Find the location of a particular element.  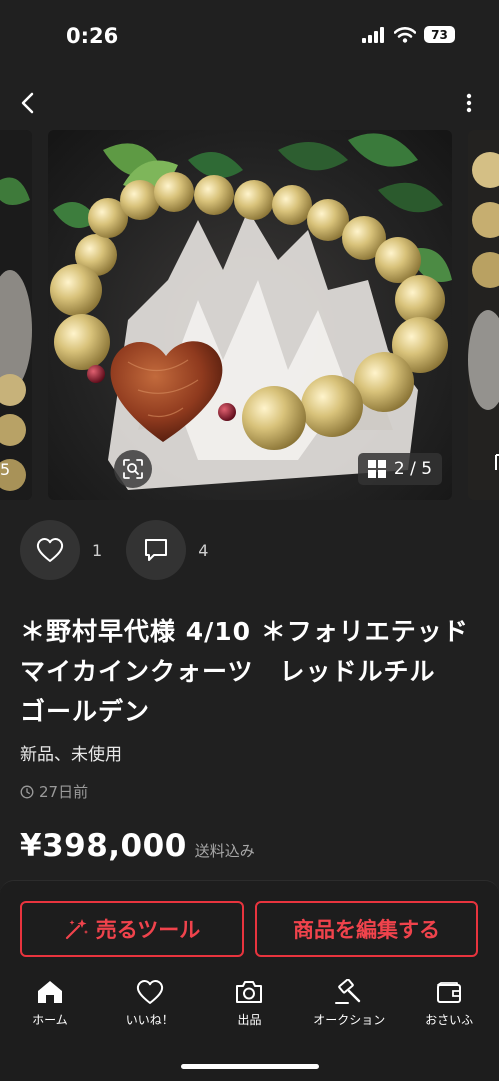

edit-item-label: 商品を編集する is located at coordinates (366, 930).